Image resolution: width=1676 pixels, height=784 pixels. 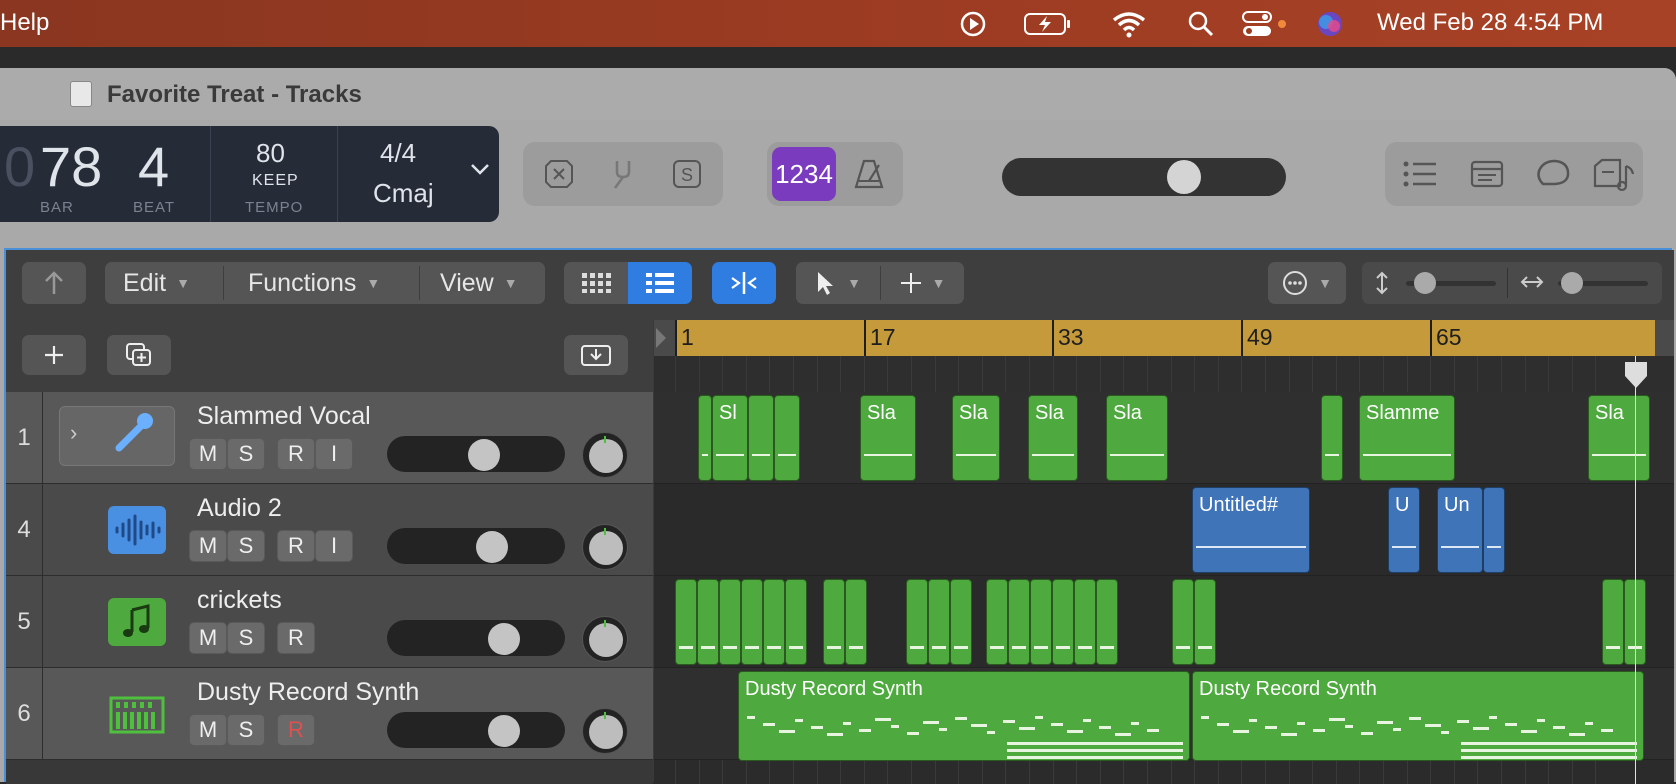 What do you see at coordinates (744, 283) in the screenshot?
I see `catch-button` at bounding box center [744, 283].